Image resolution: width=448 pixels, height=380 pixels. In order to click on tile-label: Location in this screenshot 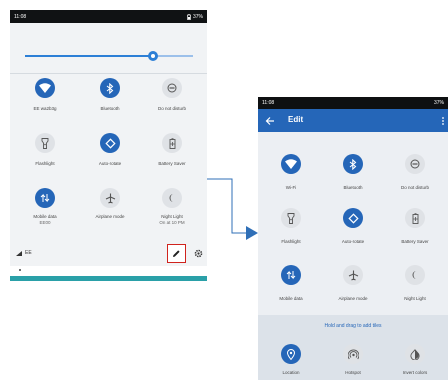, I will do `click(291, 372)`.